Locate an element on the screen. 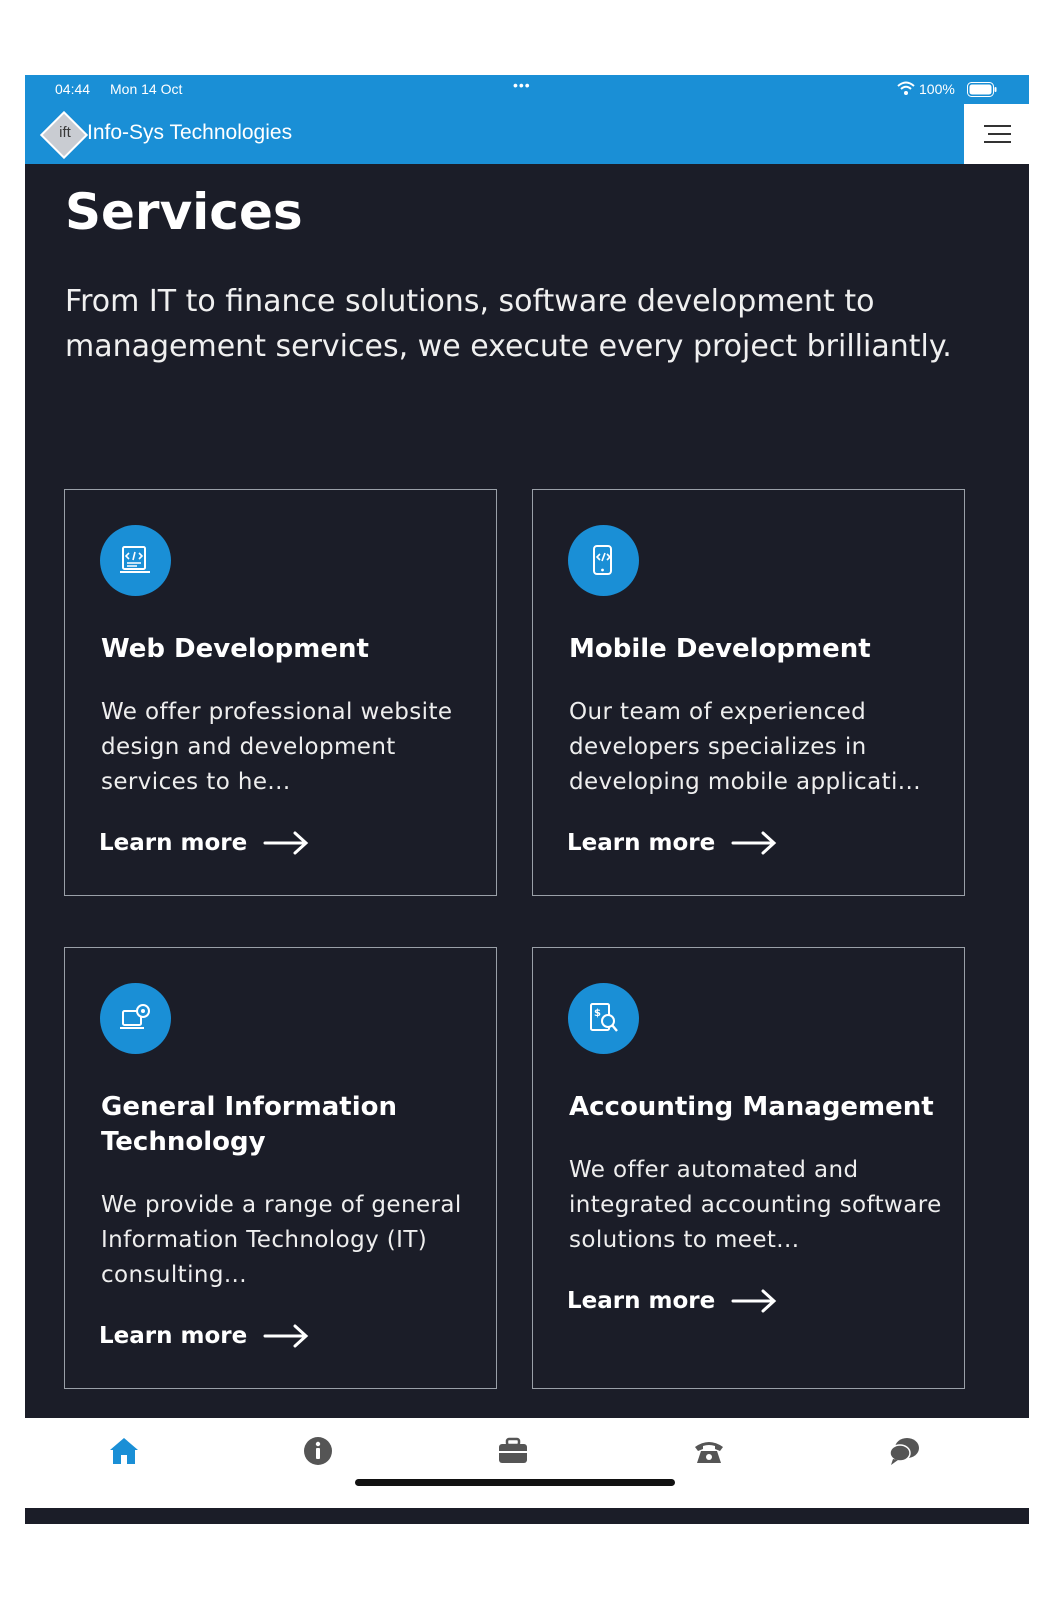  info-icon is located at coordinates (318, 1451).